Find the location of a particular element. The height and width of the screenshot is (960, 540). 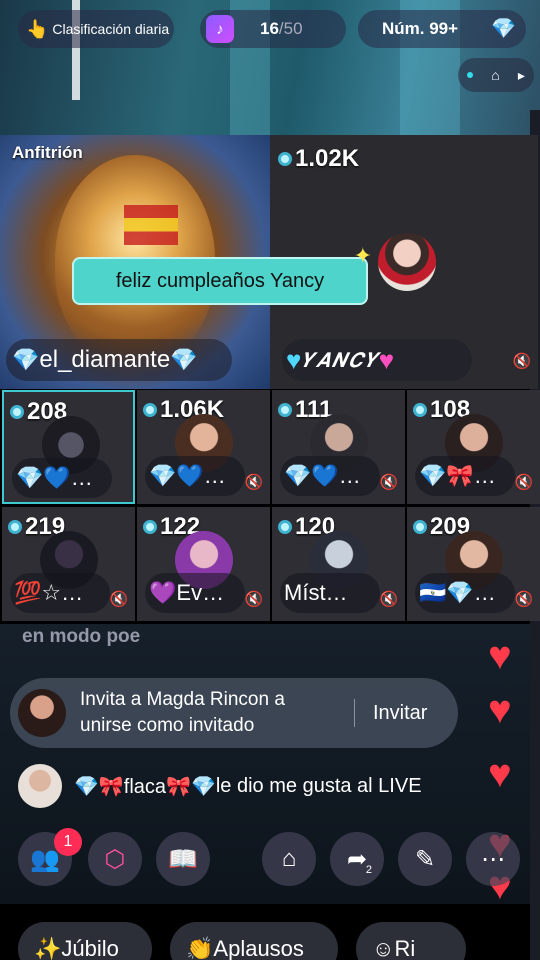

caption-banner: feliz cumpleaños Yancy ✦ is located at coordinates (222, 274).